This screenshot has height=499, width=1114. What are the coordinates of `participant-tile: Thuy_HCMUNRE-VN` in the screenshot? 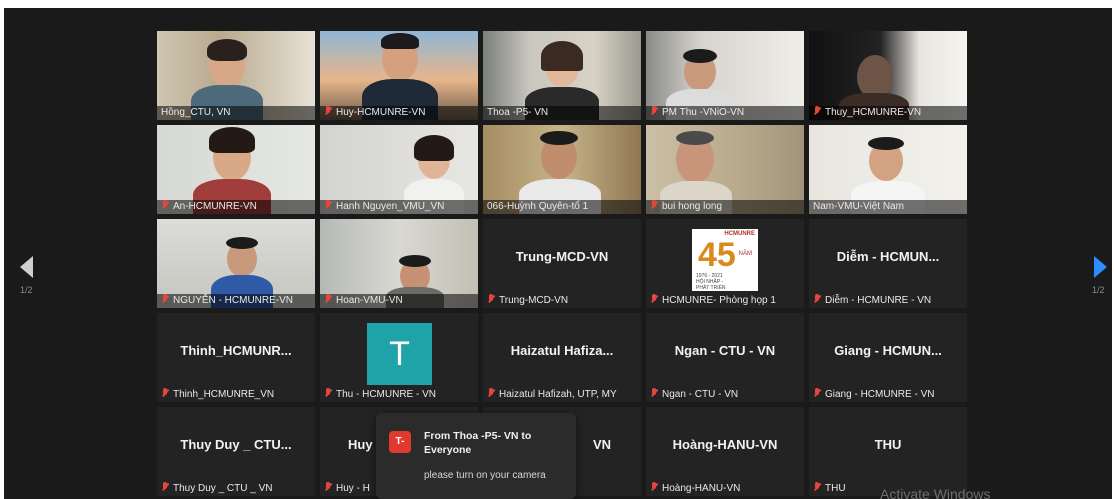 It's located at (888, 75).